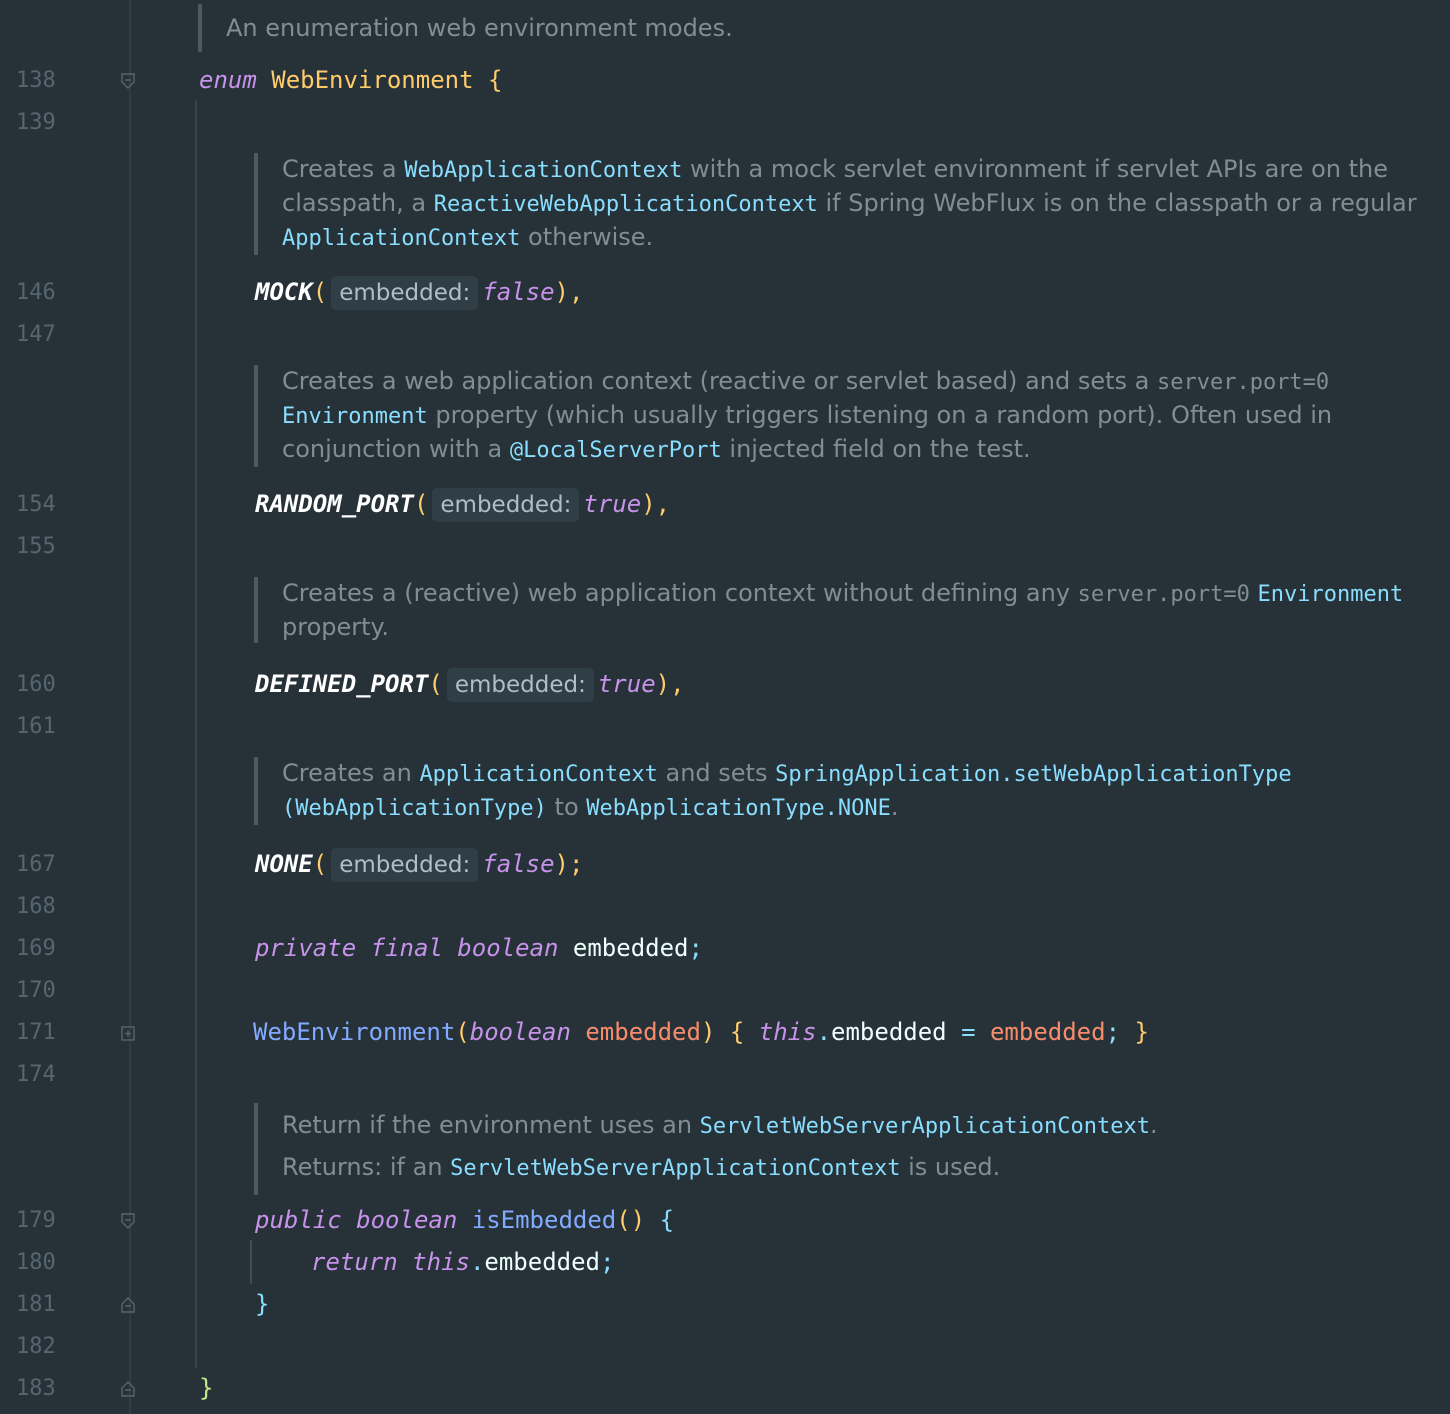 This screenshot has height=1414, width=1450. I want to click on line-number: 182, so click(36, 1346).